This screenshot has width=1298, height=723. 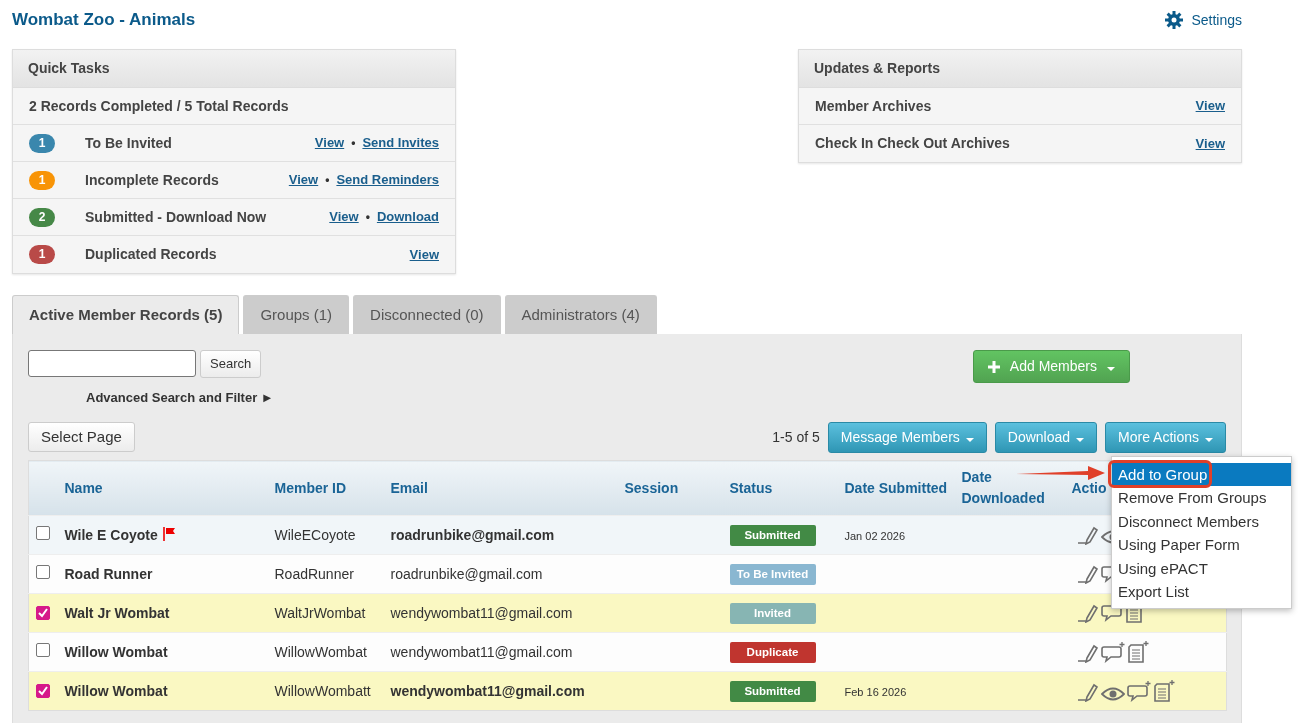 I want to click on member-name: Walt Jr Wombat, so click(x=117, y=612).